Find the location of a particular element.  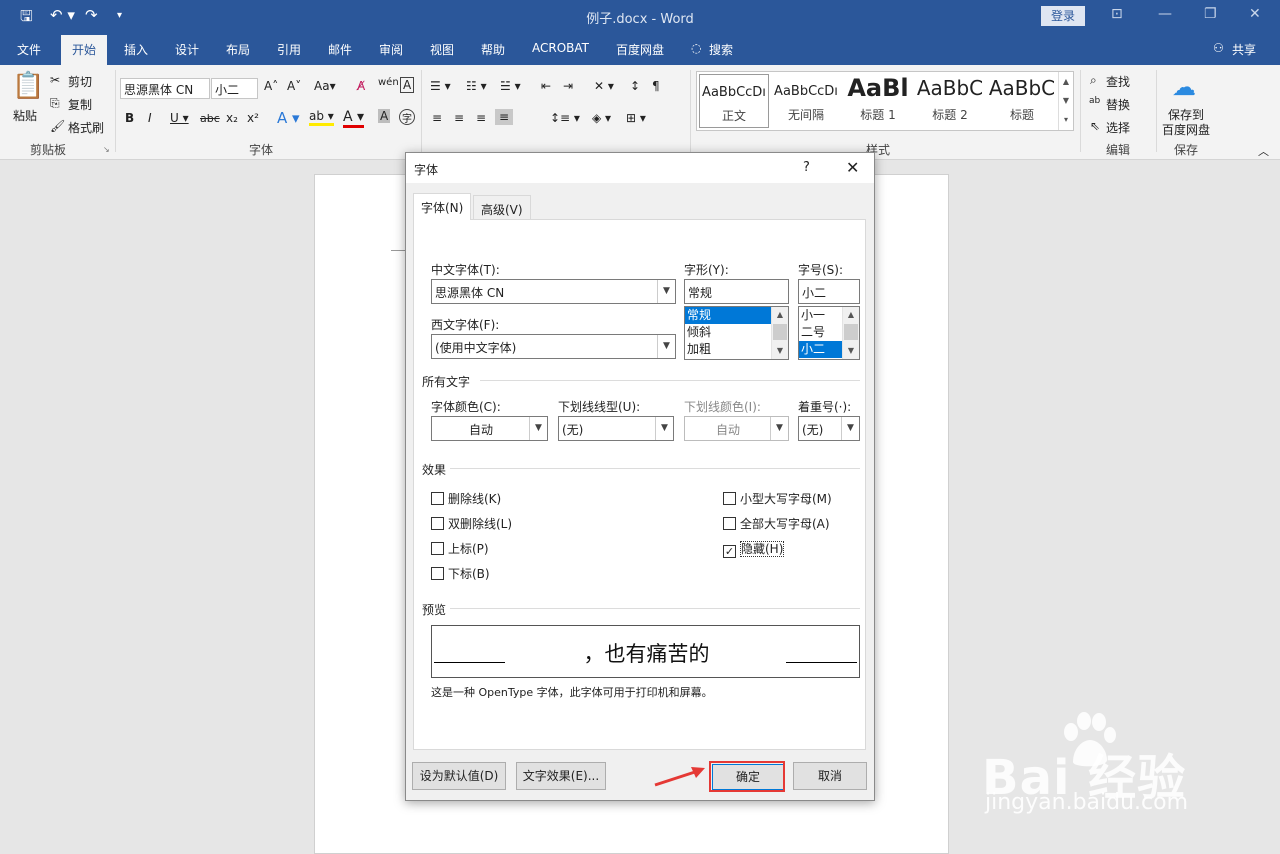

show-marks-icon: ¶ is located at coordinates (656, 86).